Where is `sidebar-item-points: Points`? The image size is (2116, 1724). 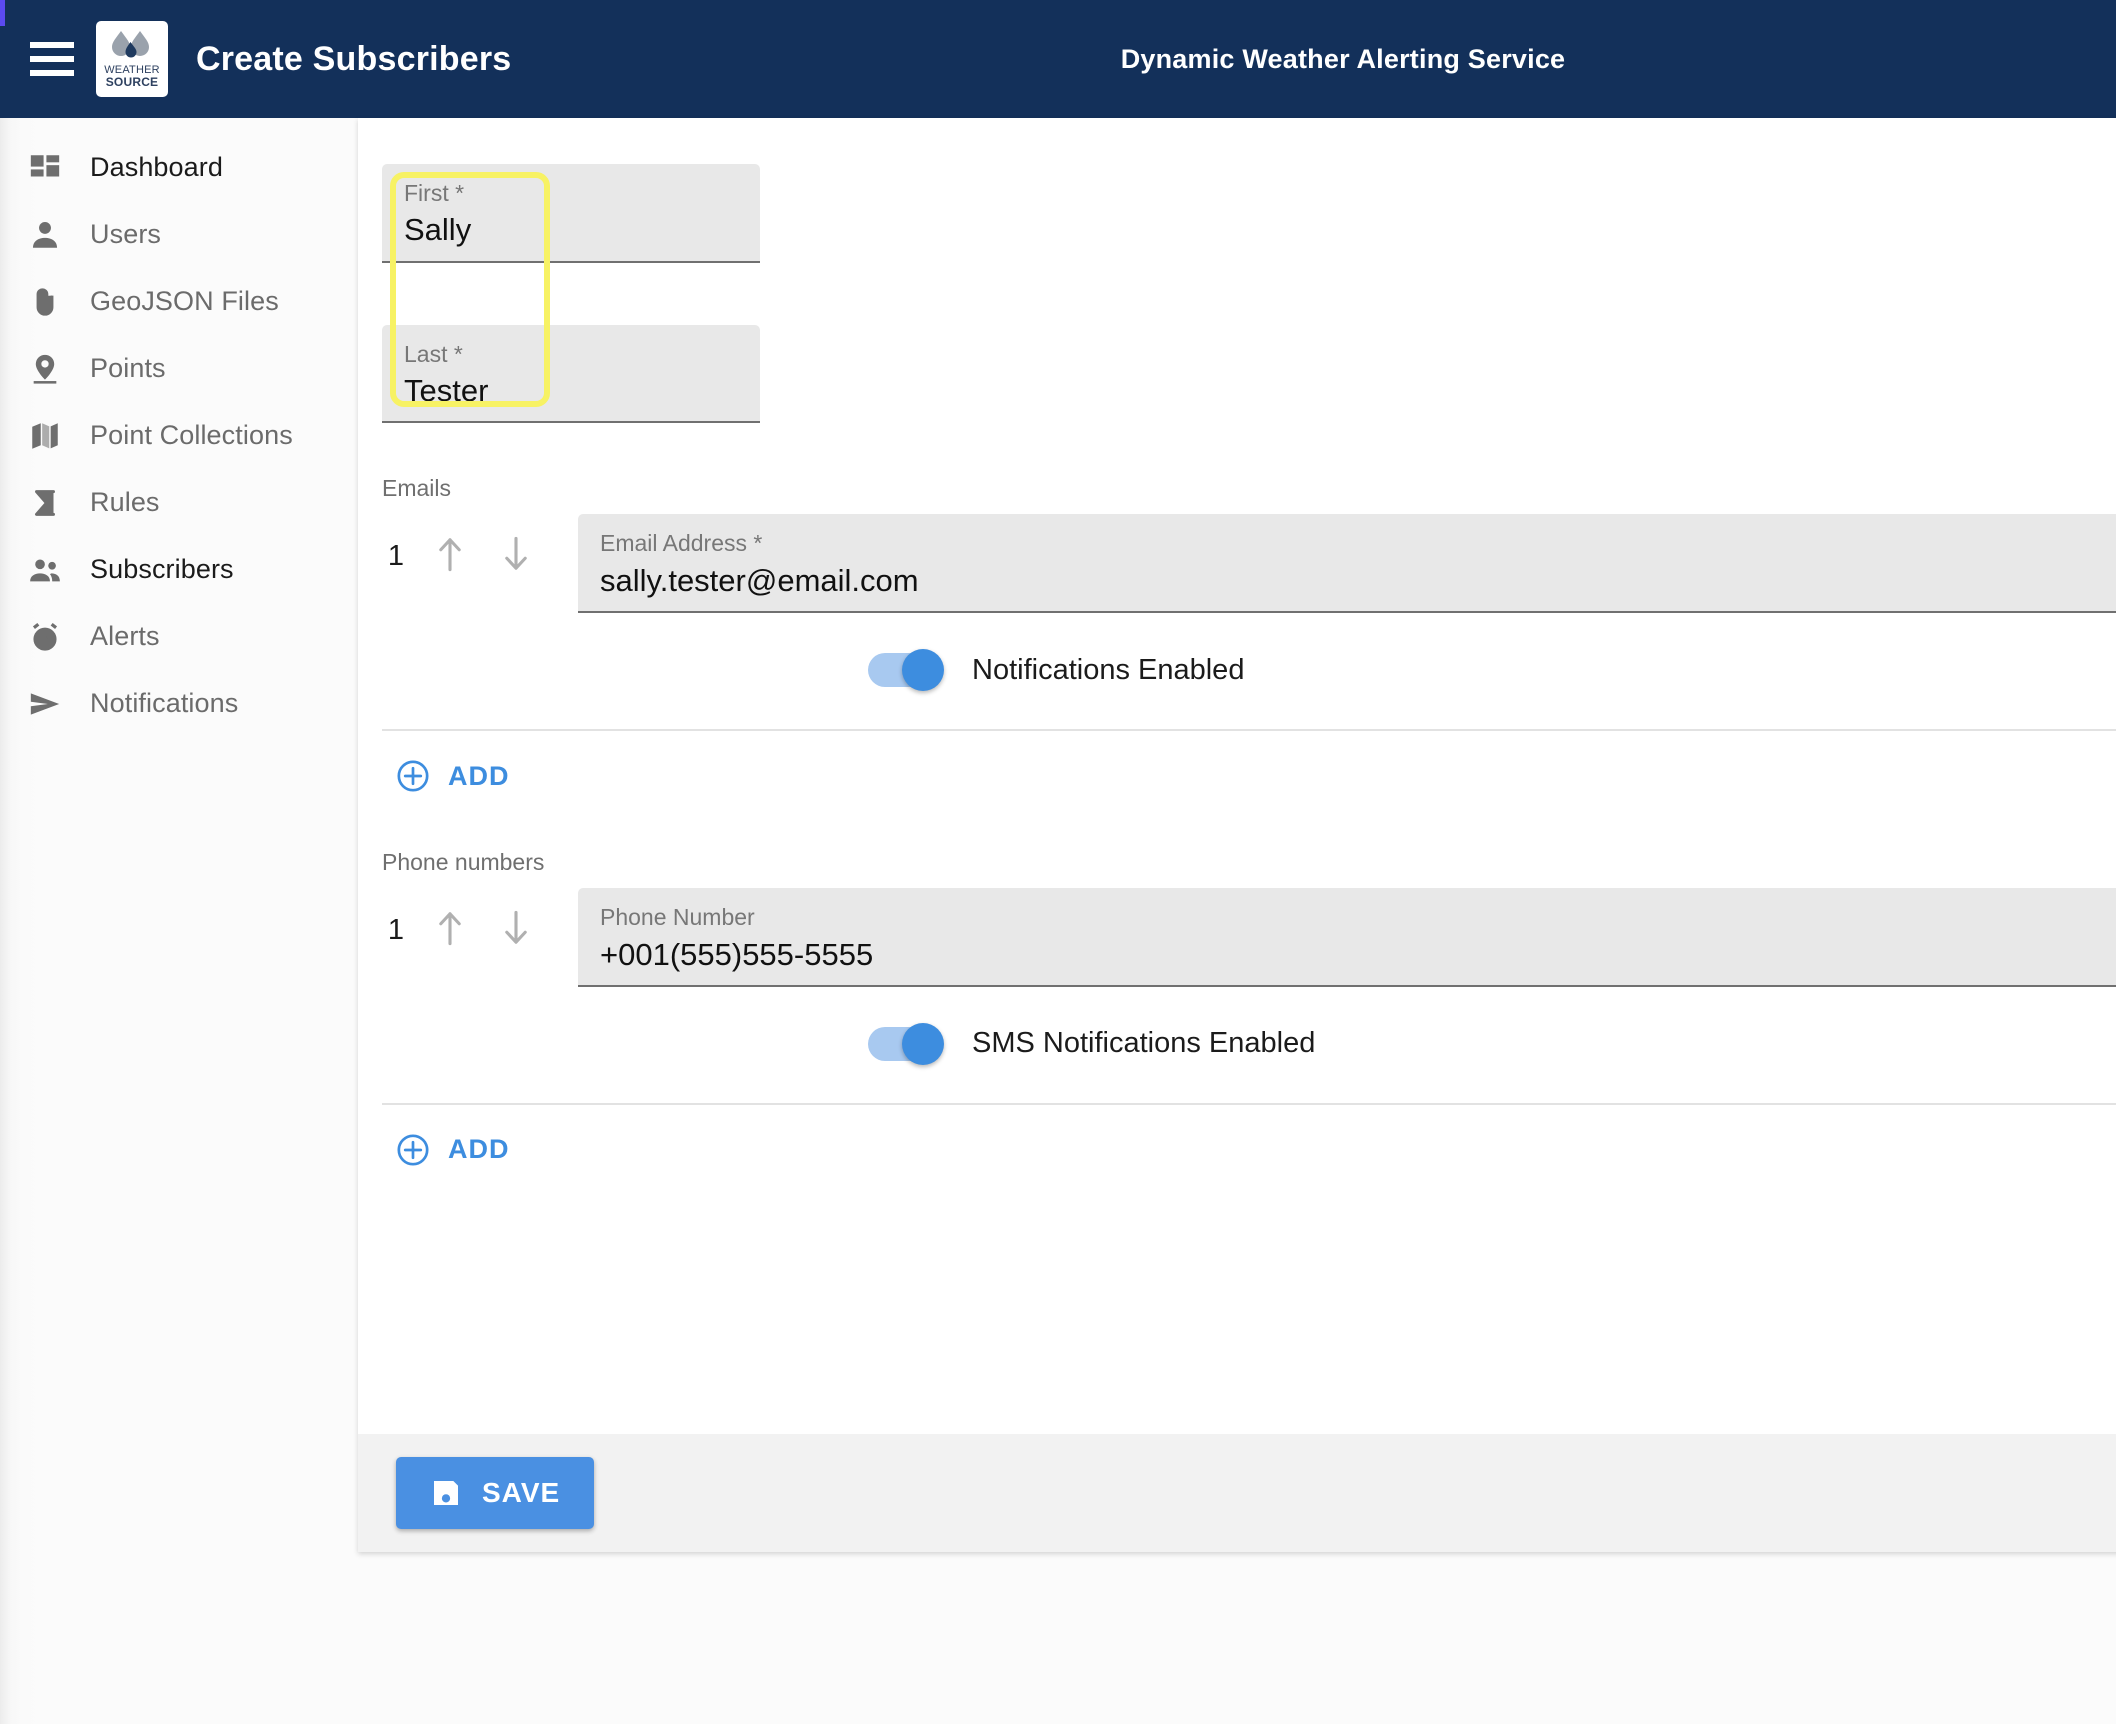
sidebar-item-points: Points is located at coordinates (179, 368).